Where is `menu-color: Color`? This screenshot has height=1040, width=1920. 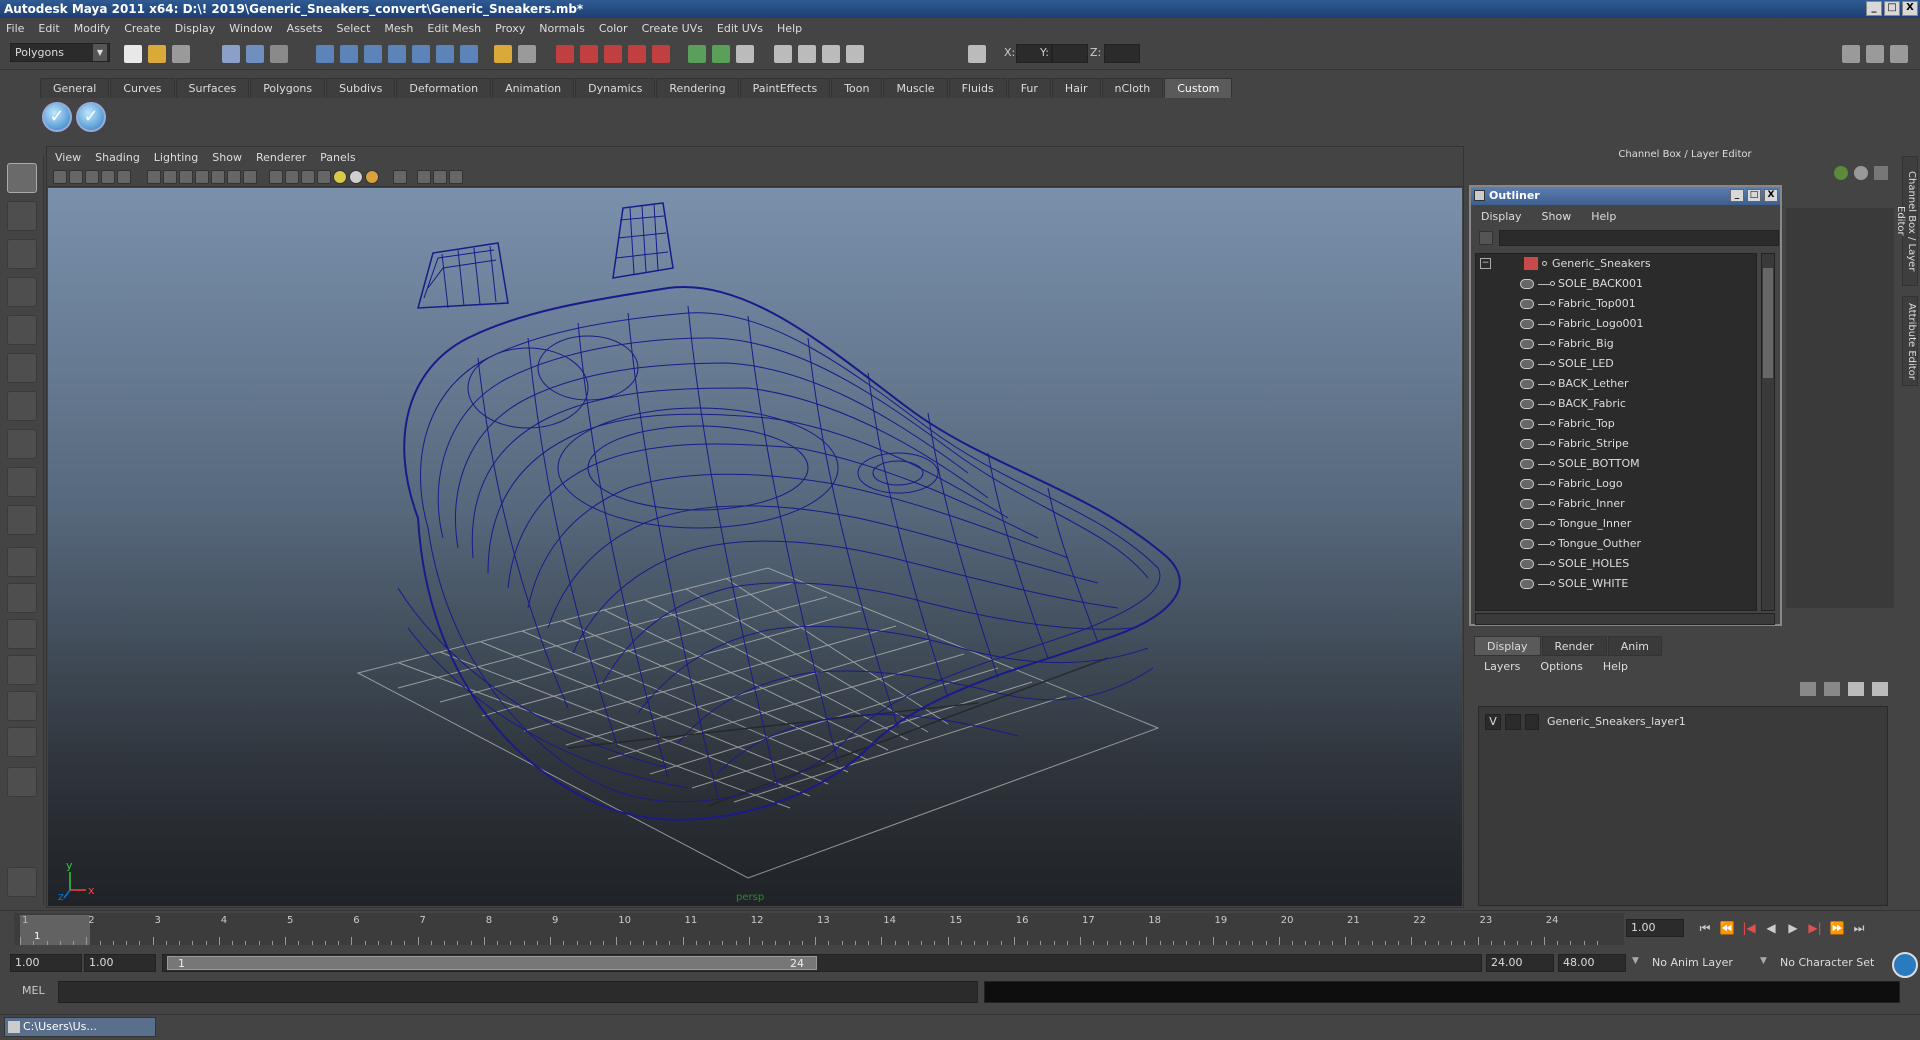 menu-color: Color is located at coordinates (613, 28).